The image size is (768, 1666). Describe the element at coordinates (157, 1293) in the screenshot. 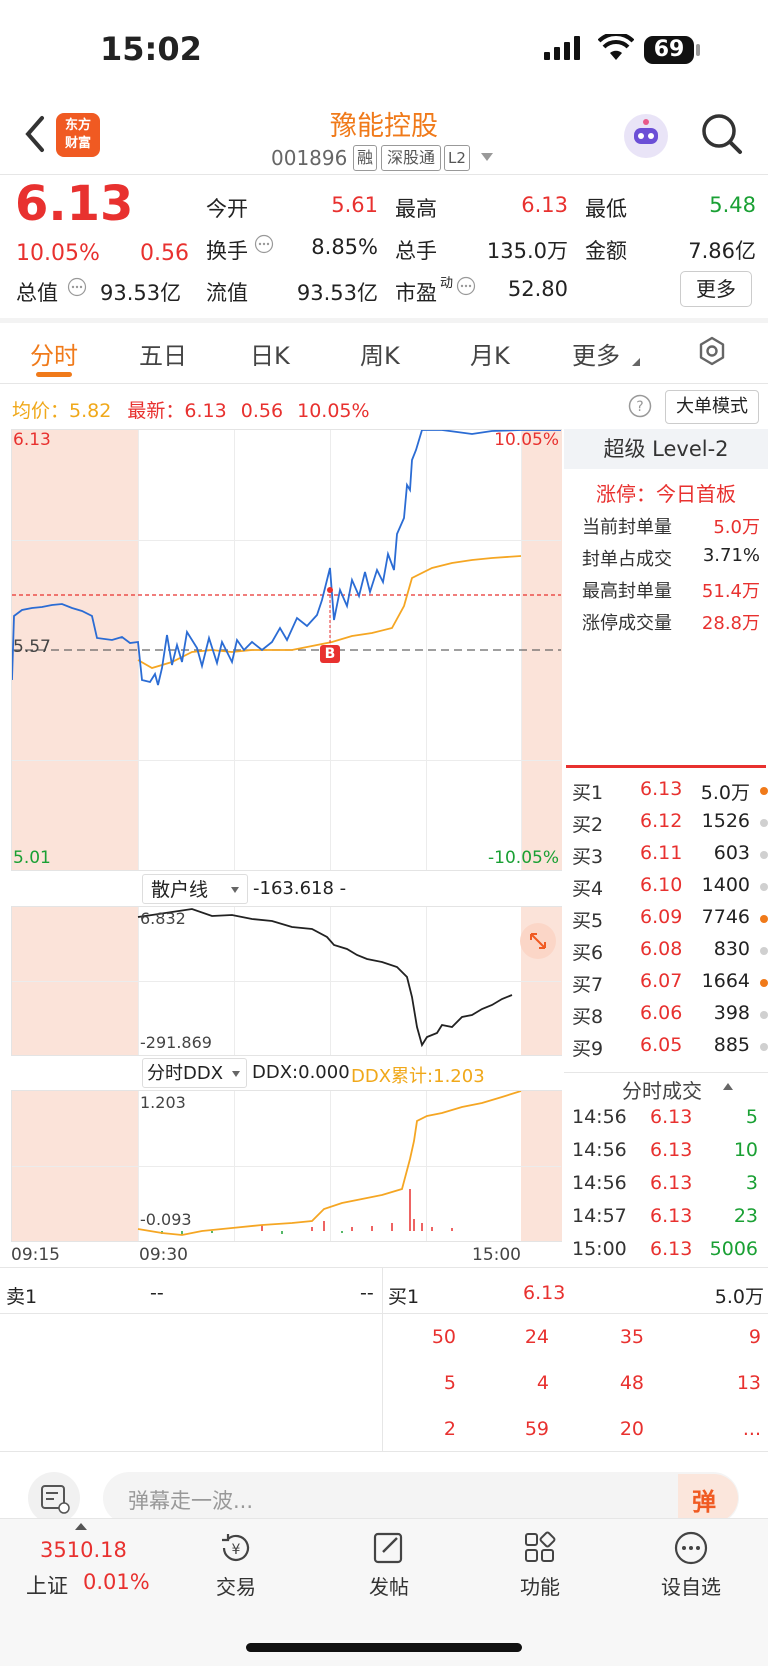

I see `sell1-price: --` at that location.